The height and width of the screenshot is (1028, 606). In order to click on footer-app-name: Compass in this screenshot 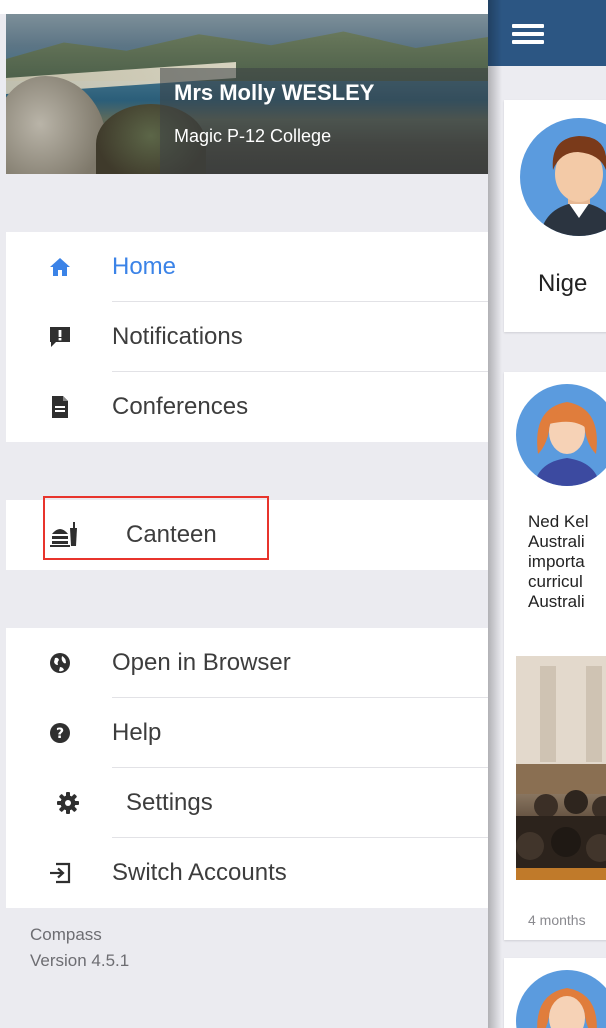, I will do `click(66, 934)`.